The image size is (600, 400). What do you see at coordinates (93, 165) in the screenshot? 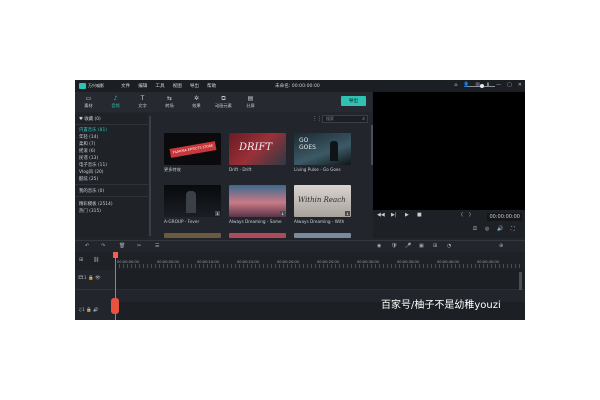
I see `sidebar-item-electronic: 电子音乐 (11)` at bounding box center [93, 165].